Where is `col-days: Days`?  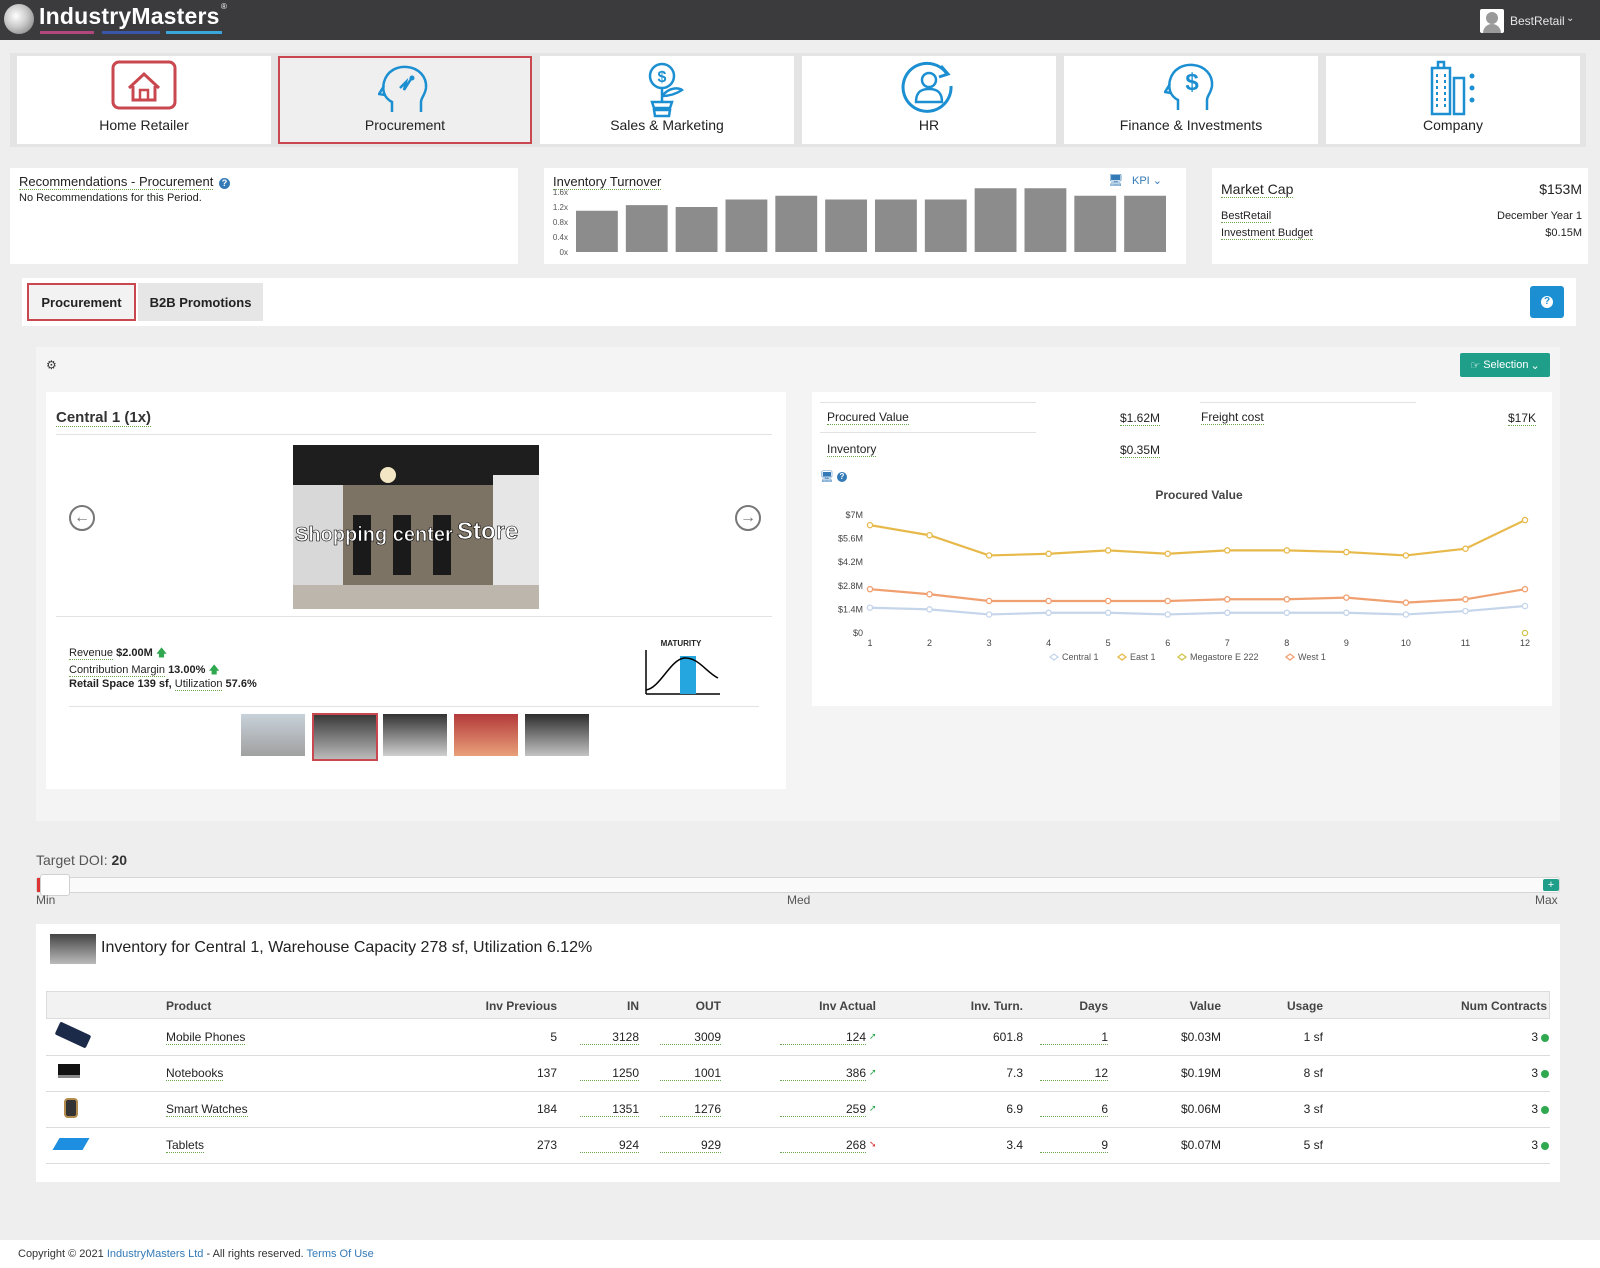 col-days: Days is located at coordinates (1074, 1006).